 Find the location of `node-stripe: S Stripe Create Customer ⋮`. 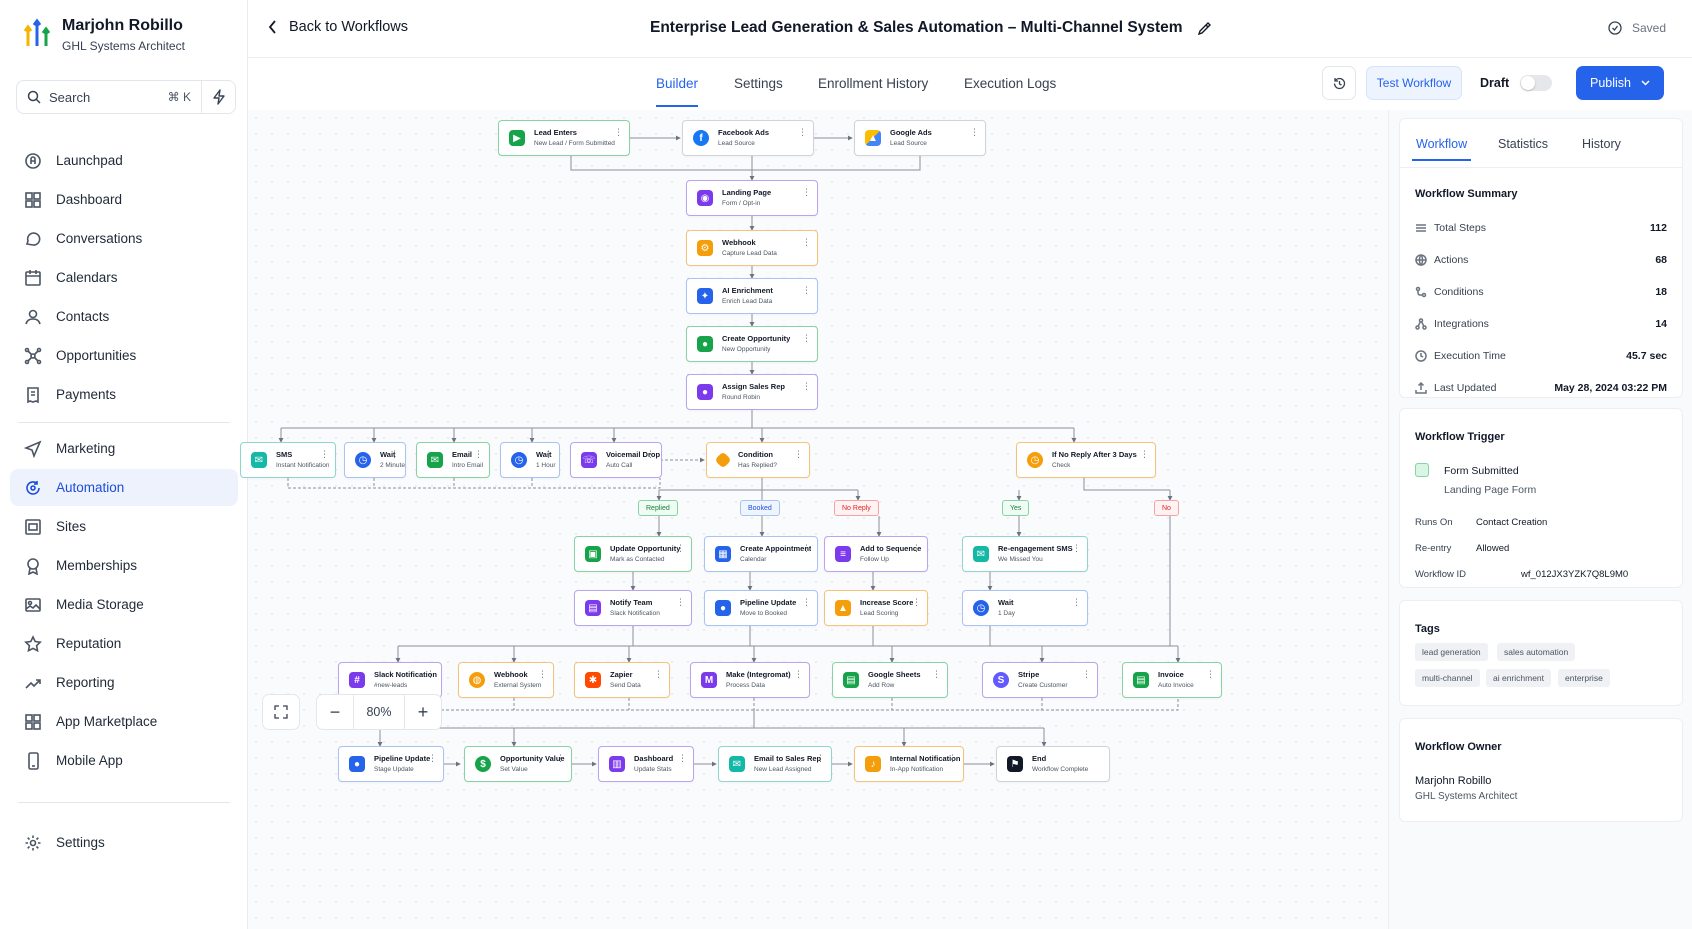

node-stripe: S Stripe Create Customer ⋮ is located at coordinates (1040, 680).